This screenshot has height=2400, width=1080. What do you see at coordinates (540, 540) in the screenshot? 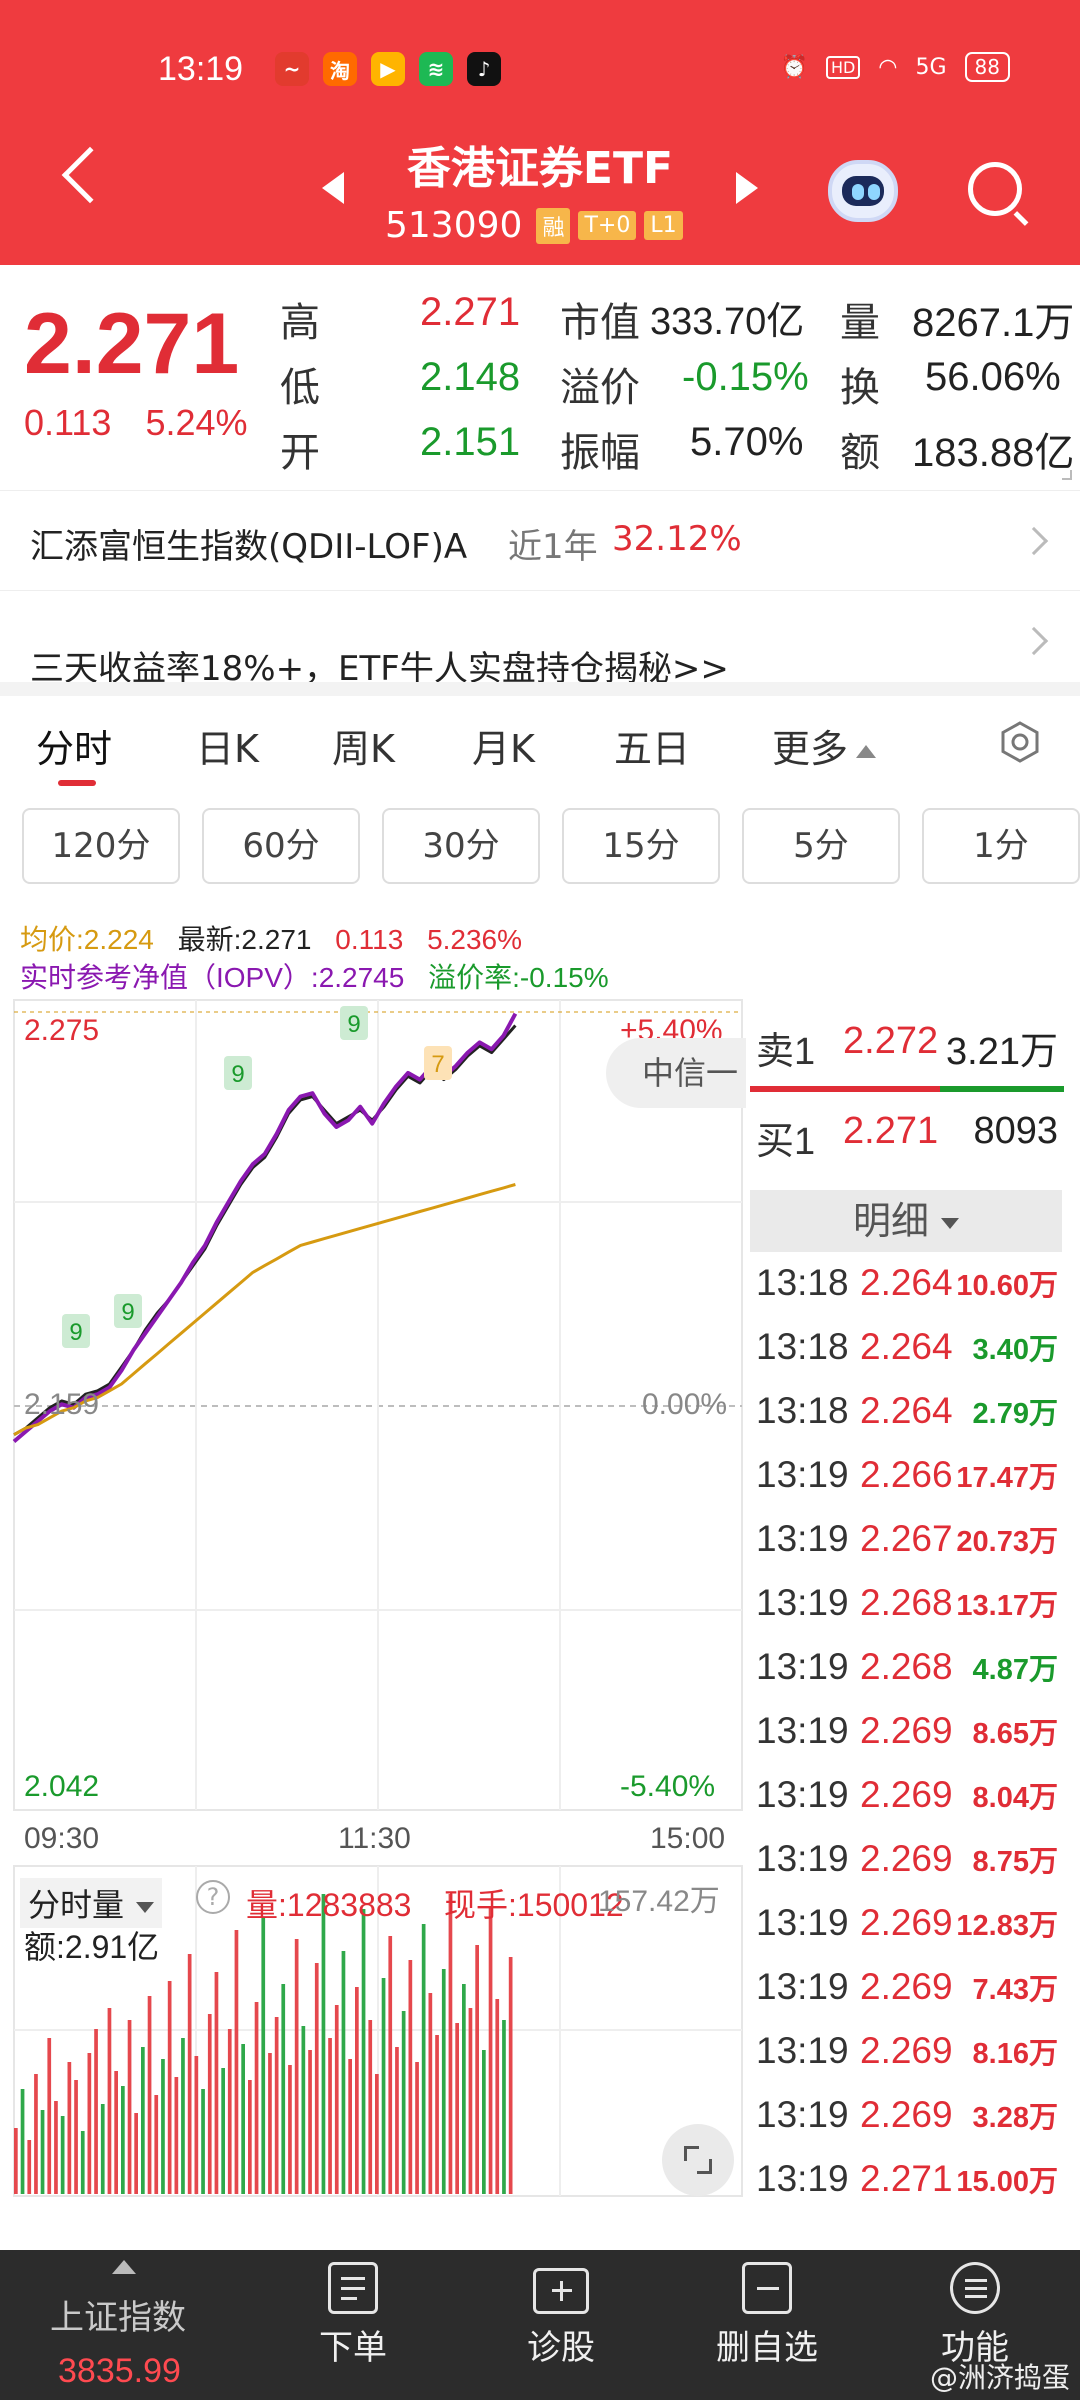
I see `related-fund-row: 汇添富恒生指数(QDII-LOF)A 近1年 32.12%` at bounding box center [540, 540].